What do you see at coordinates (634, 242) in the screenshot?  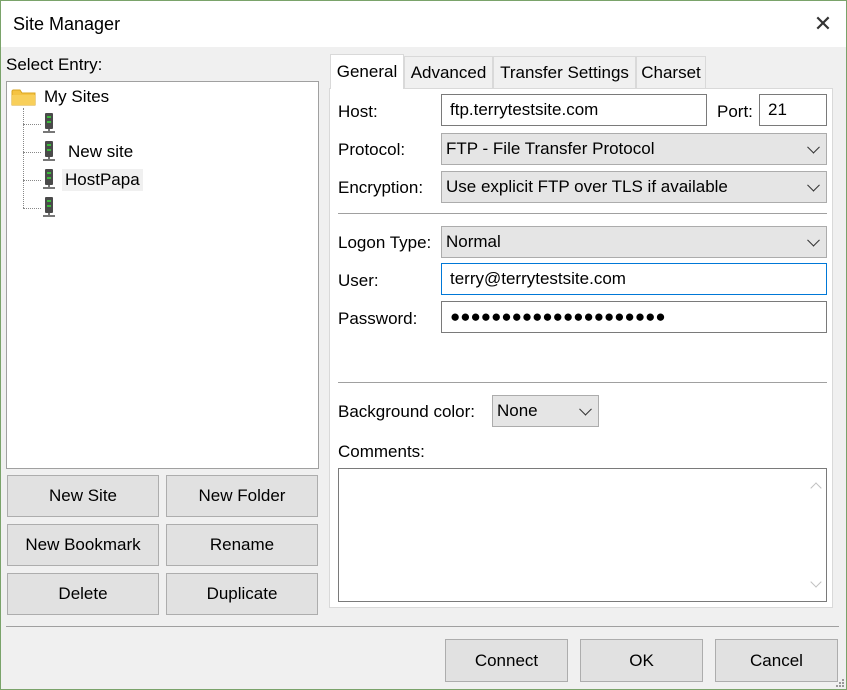 I see `logon-type-select: Normal` at bounding box center [634, 242].